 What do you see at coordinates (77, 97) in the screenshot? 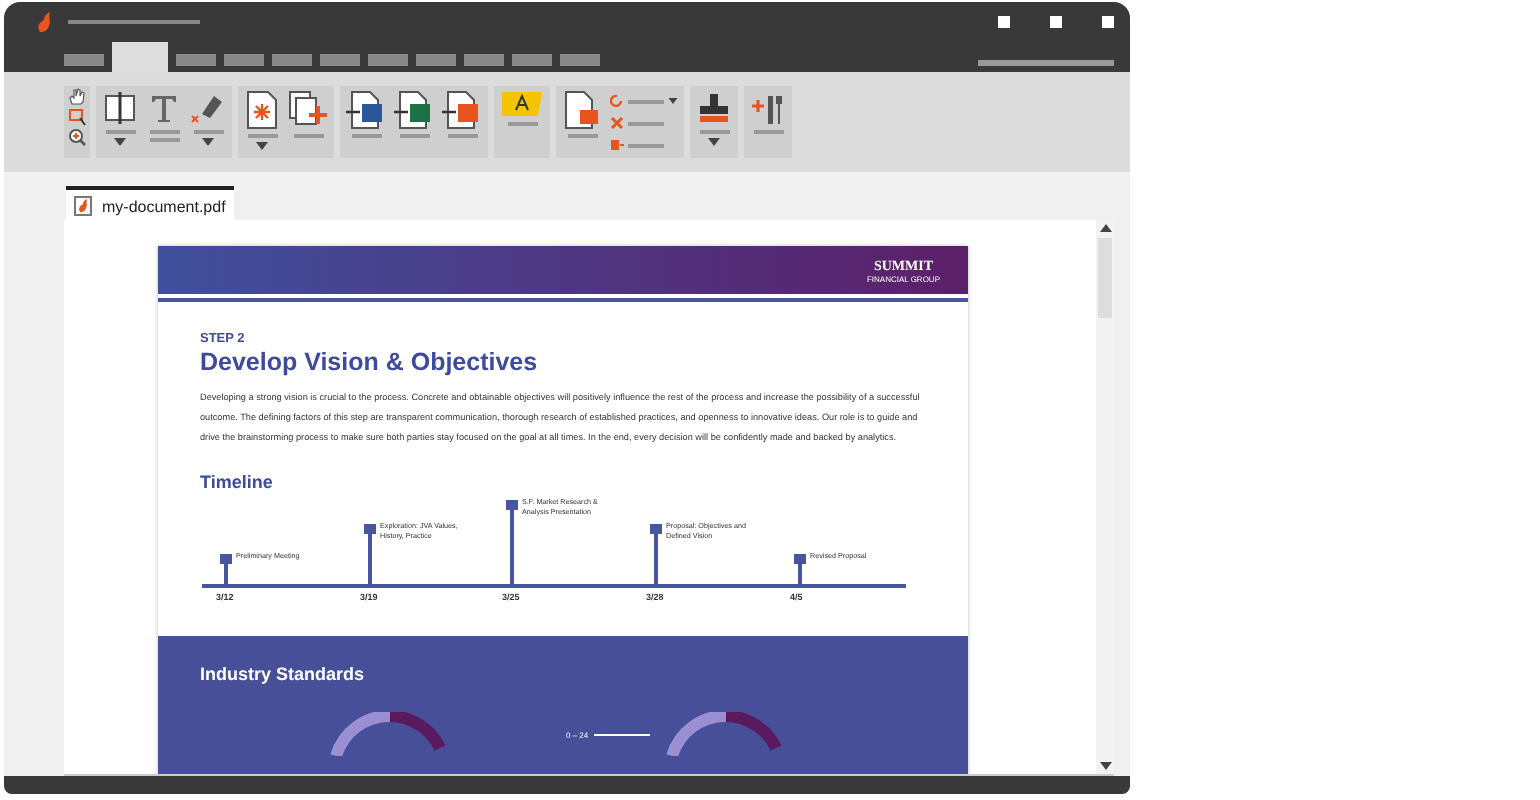
I see `hand-icon` at bounding box center [77, 97].